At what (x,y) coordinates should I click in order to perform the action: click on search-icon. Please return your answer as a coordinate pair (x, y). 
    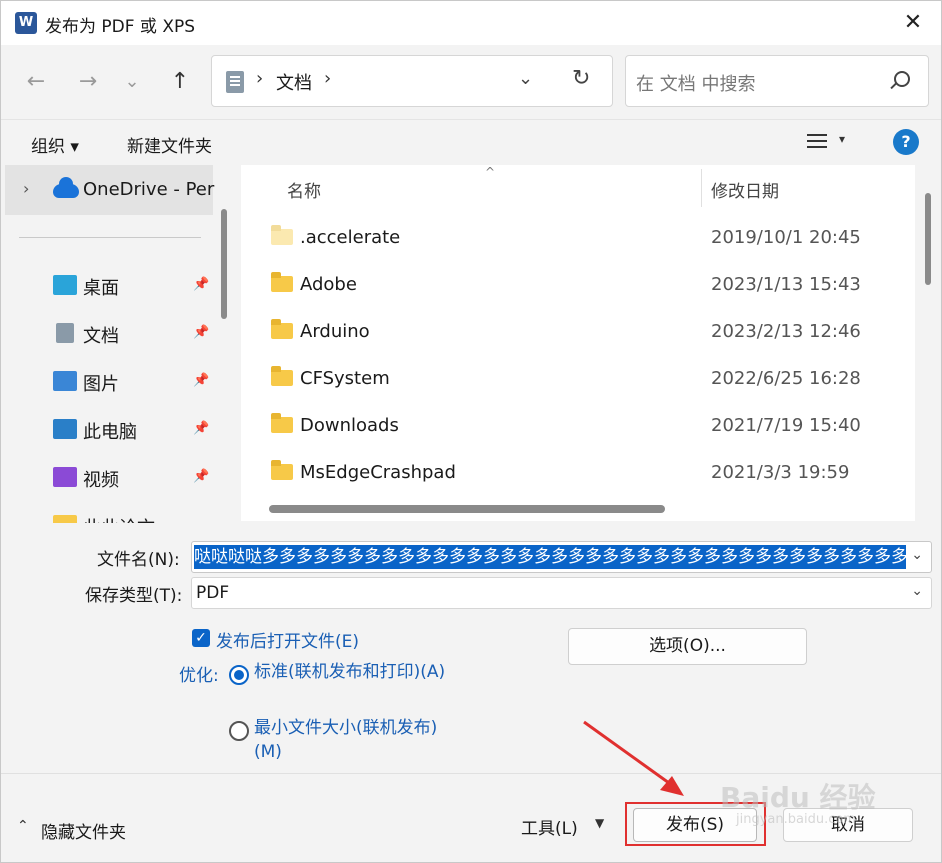
    Looking at the image, I should click on (902, 79).